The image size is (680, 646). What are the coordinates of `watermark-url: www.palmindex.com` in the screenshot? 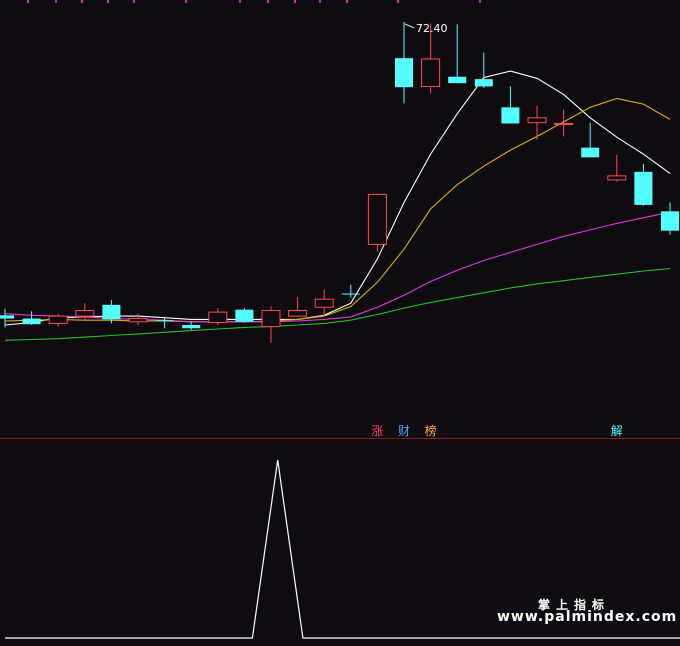 It's located at (587, 617).